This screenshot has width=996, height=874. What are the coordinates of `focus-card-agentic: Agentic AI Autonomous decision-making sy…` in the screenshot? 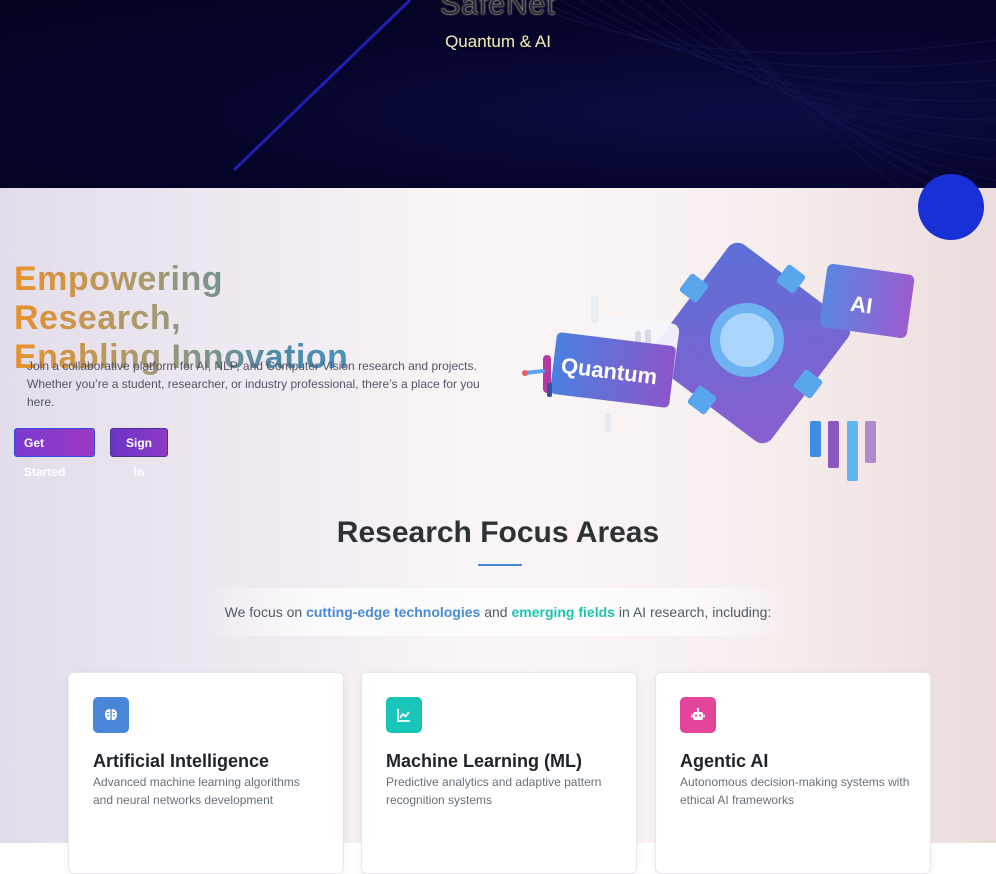 It's located at (793, 773).